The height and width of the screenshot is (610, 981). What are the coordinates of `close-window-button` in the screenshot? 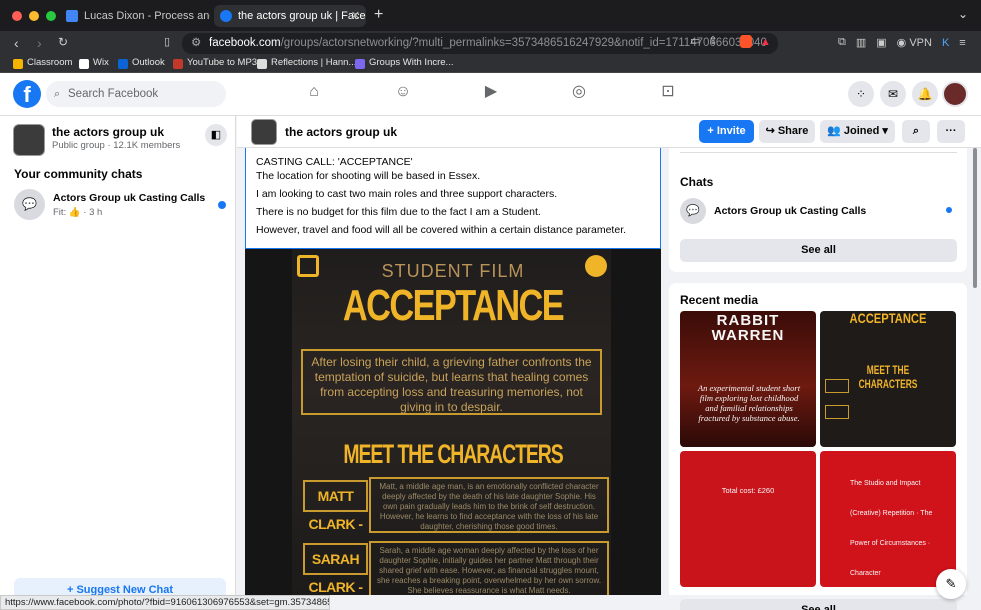 It's located at (17, 16).